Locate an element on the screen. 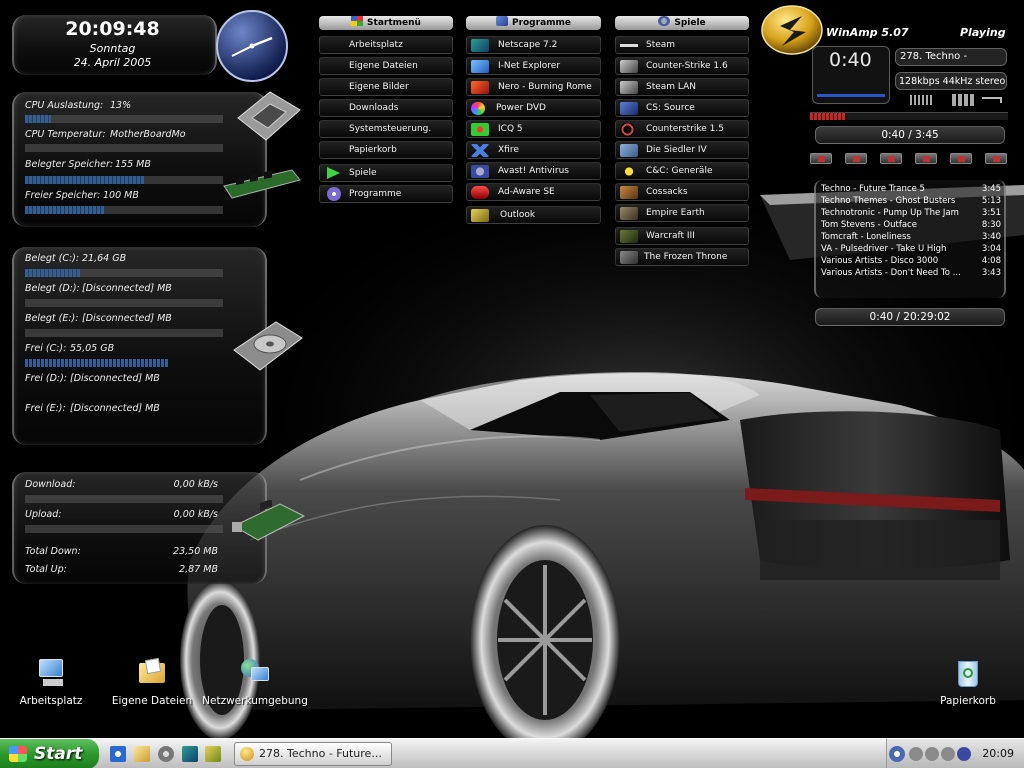  startmenu-item-label: Systemsteuerung. is located at coordinates (390, 129).